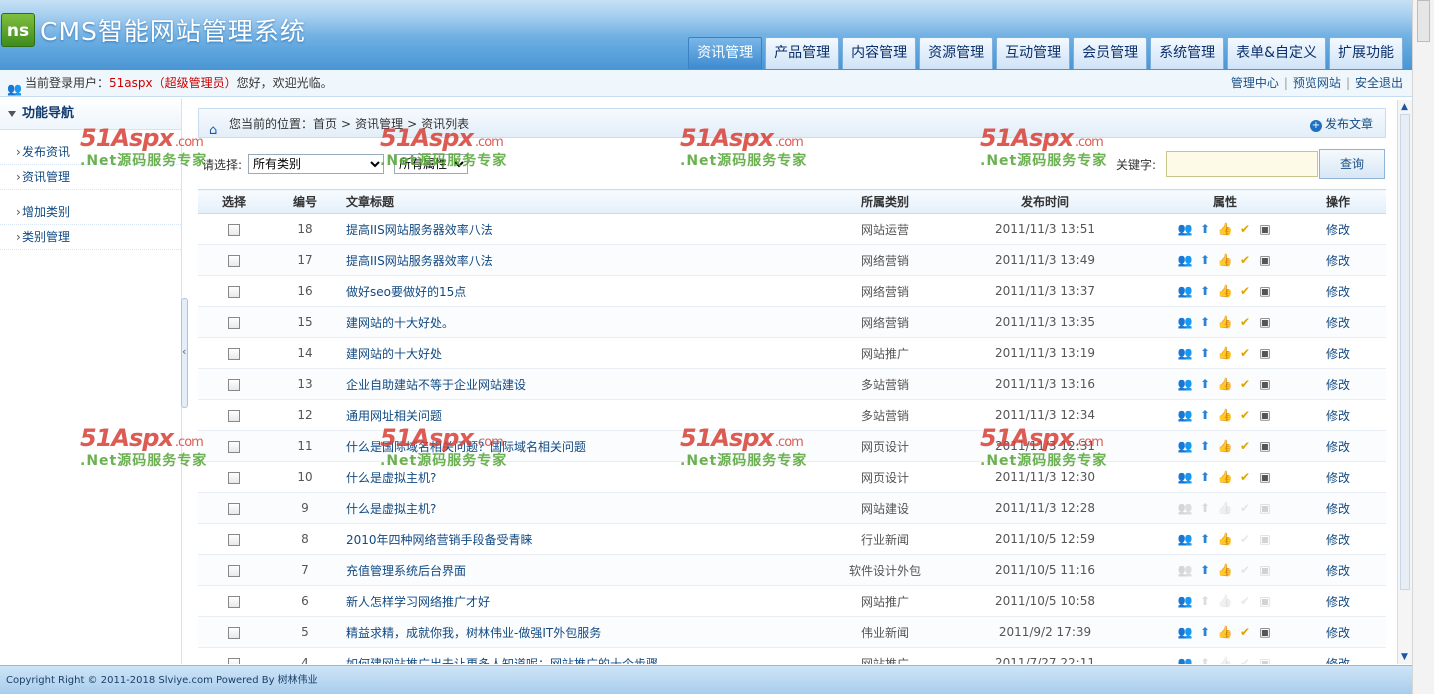 The image size is (1434, 695). Describe the element at coordinates (90, 177) in the screenshot. I see `sidebar-item: 资讯管理` at that location.